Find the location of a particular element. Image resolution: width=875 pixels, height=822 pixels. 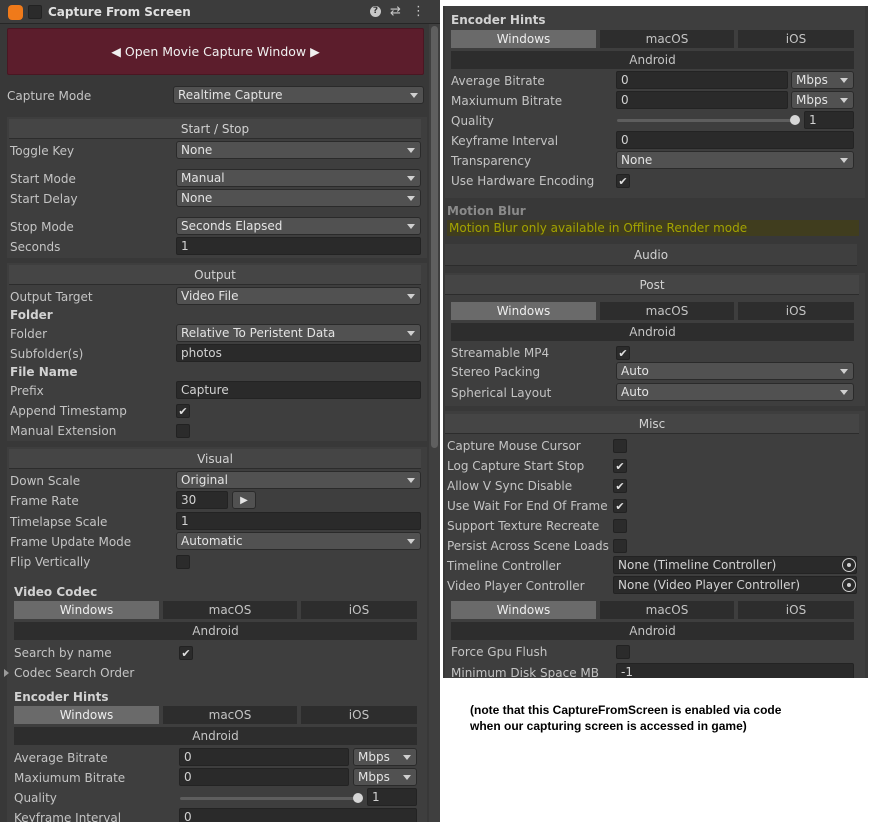

stereo-packing-dropdown: Auto is located at coordinates (735, 371).